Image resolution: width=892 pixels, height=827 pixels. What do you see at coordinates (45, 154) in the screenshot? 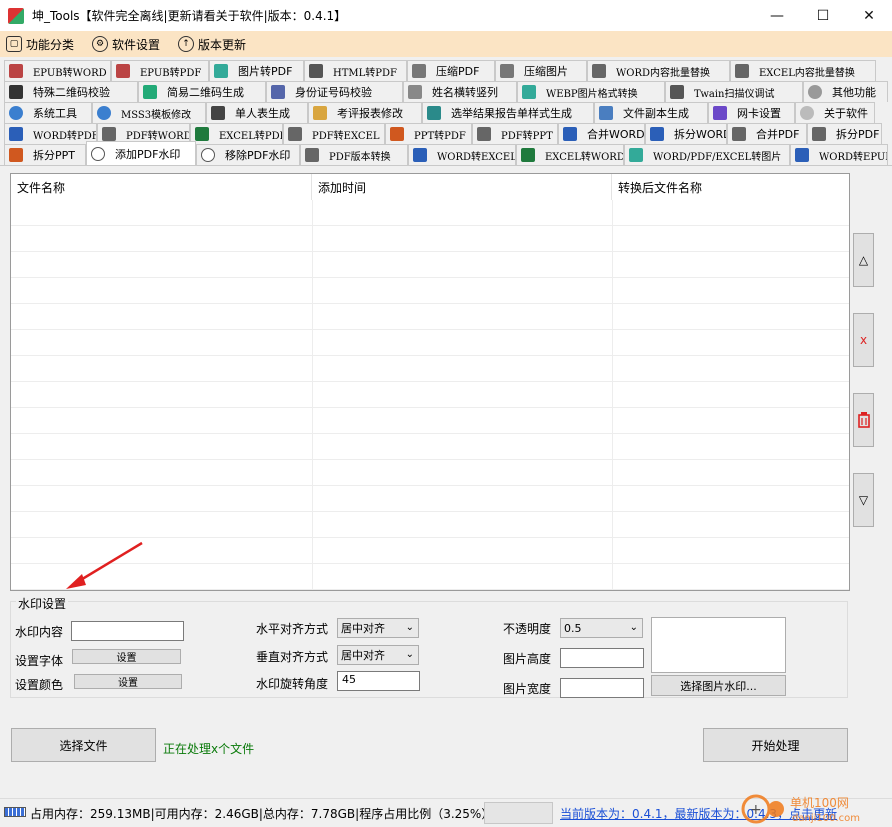
I see `tab-split-ppt: 拆分PPT` at bounding box center [45, 154].